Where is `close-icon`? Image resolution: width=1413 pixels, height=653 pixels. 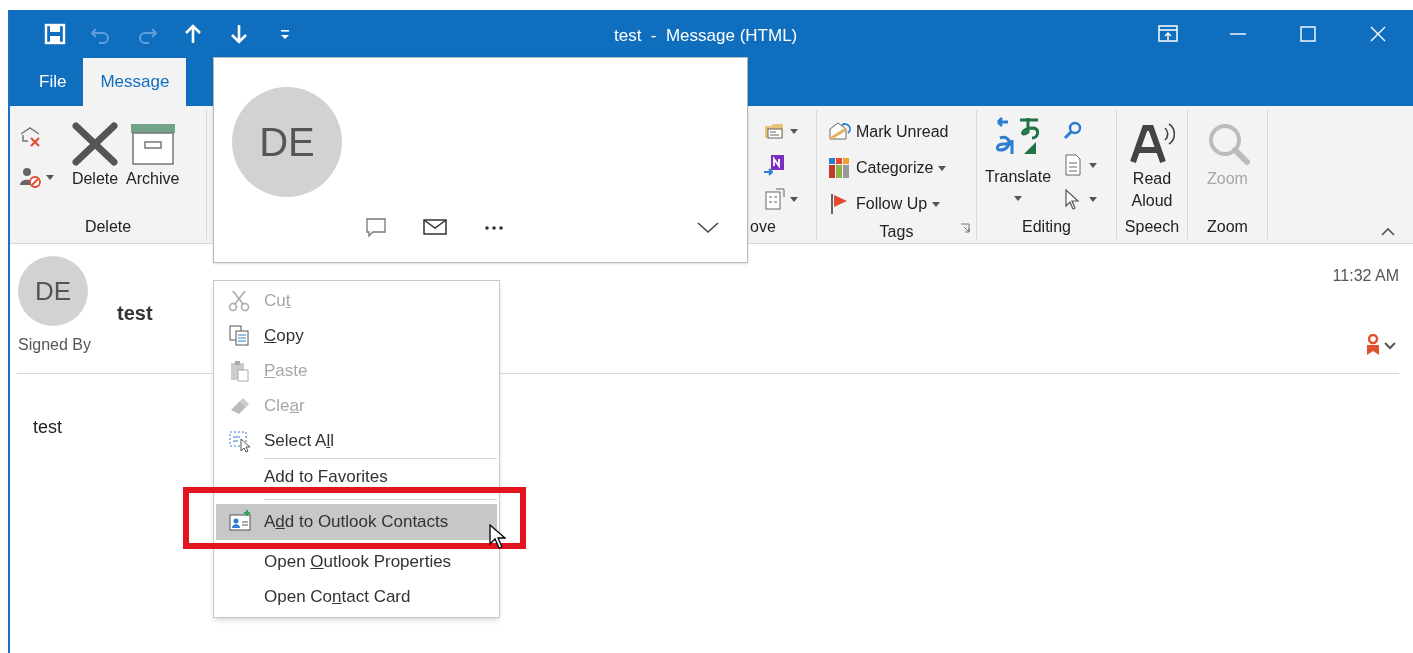
close-icon is located at coordinates (1378, 34).